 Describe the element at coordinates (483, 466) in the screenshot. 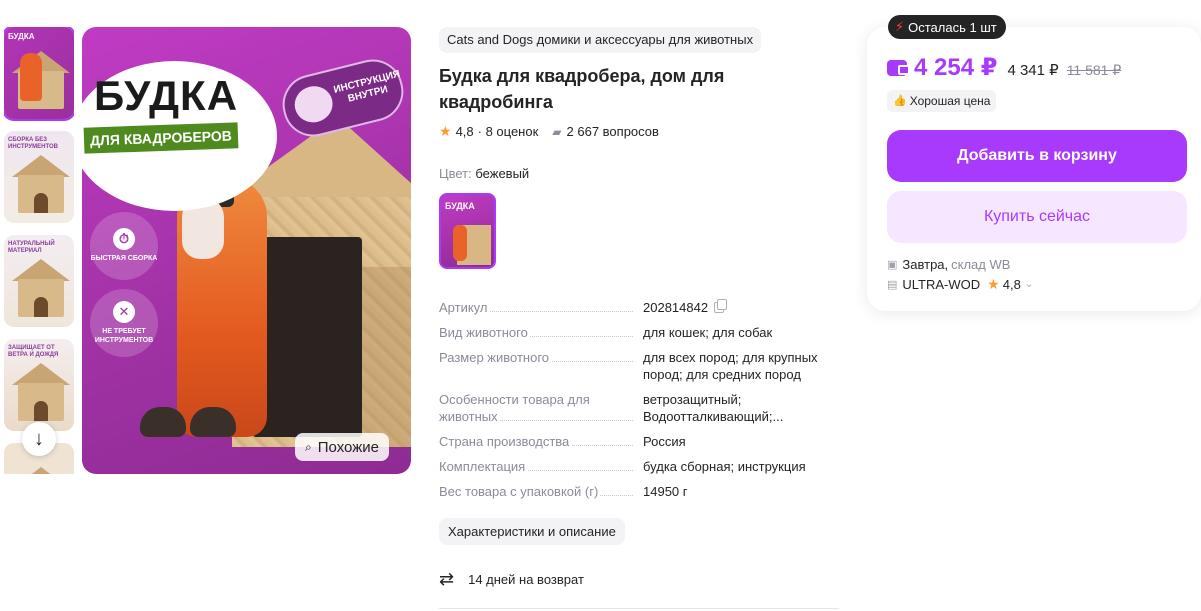

I see `spec-key: Комплектация` at that location.